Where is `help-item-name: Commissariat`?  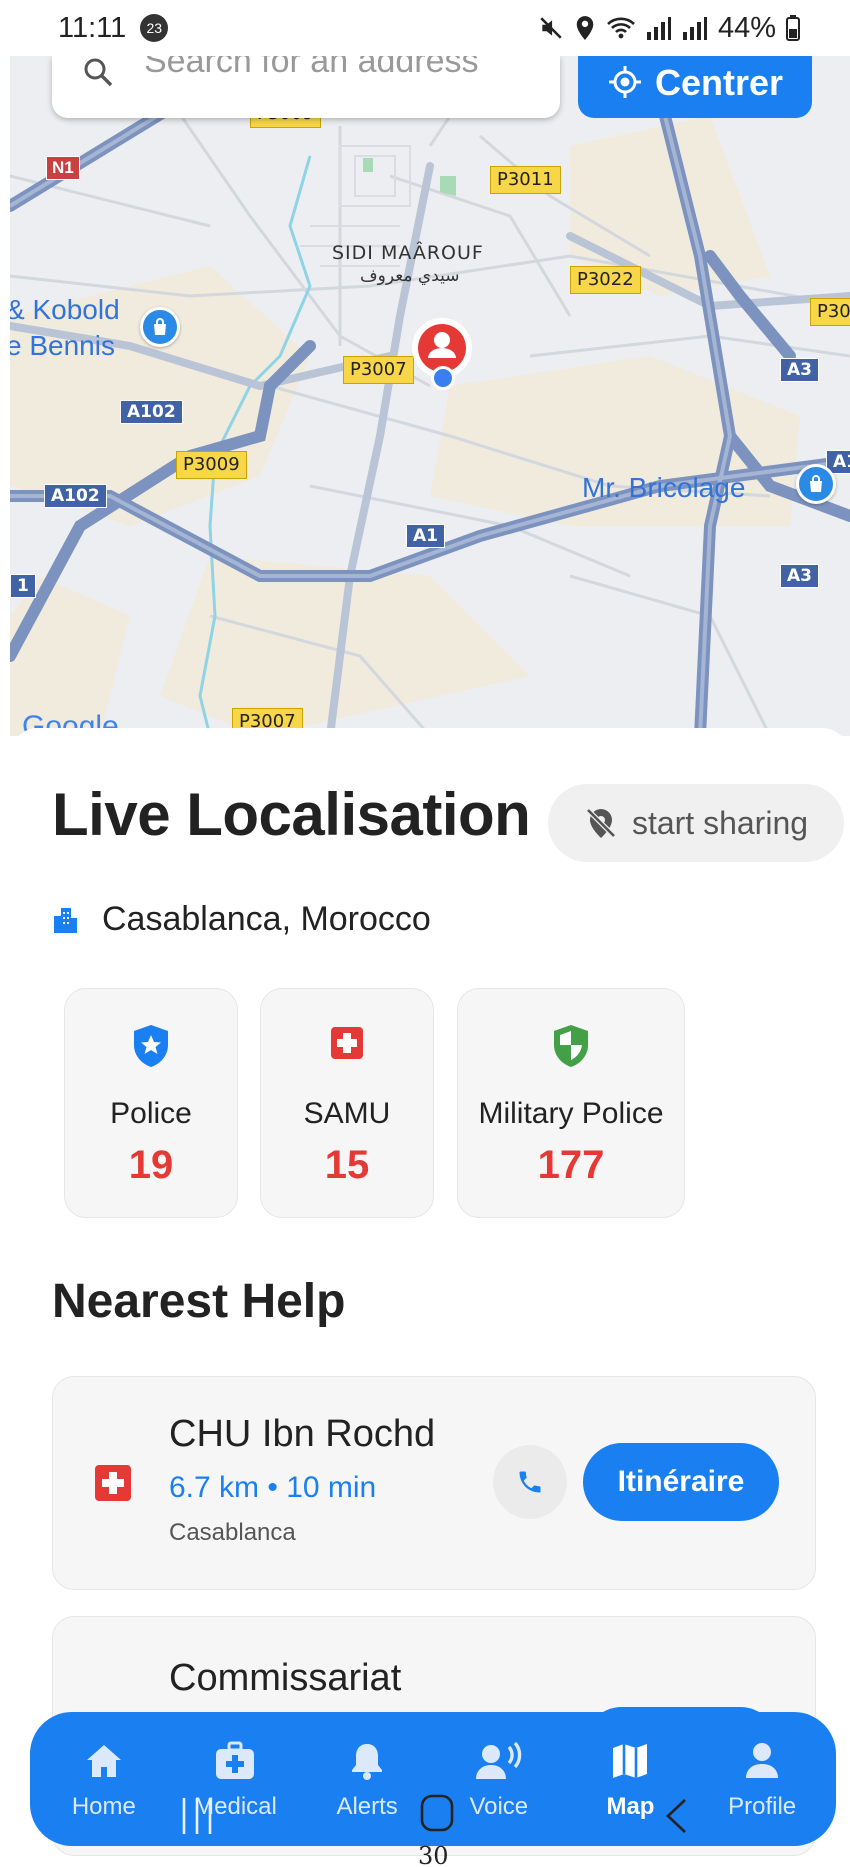
help-item-name: Commissariat is located at coordinates (285, 1678).